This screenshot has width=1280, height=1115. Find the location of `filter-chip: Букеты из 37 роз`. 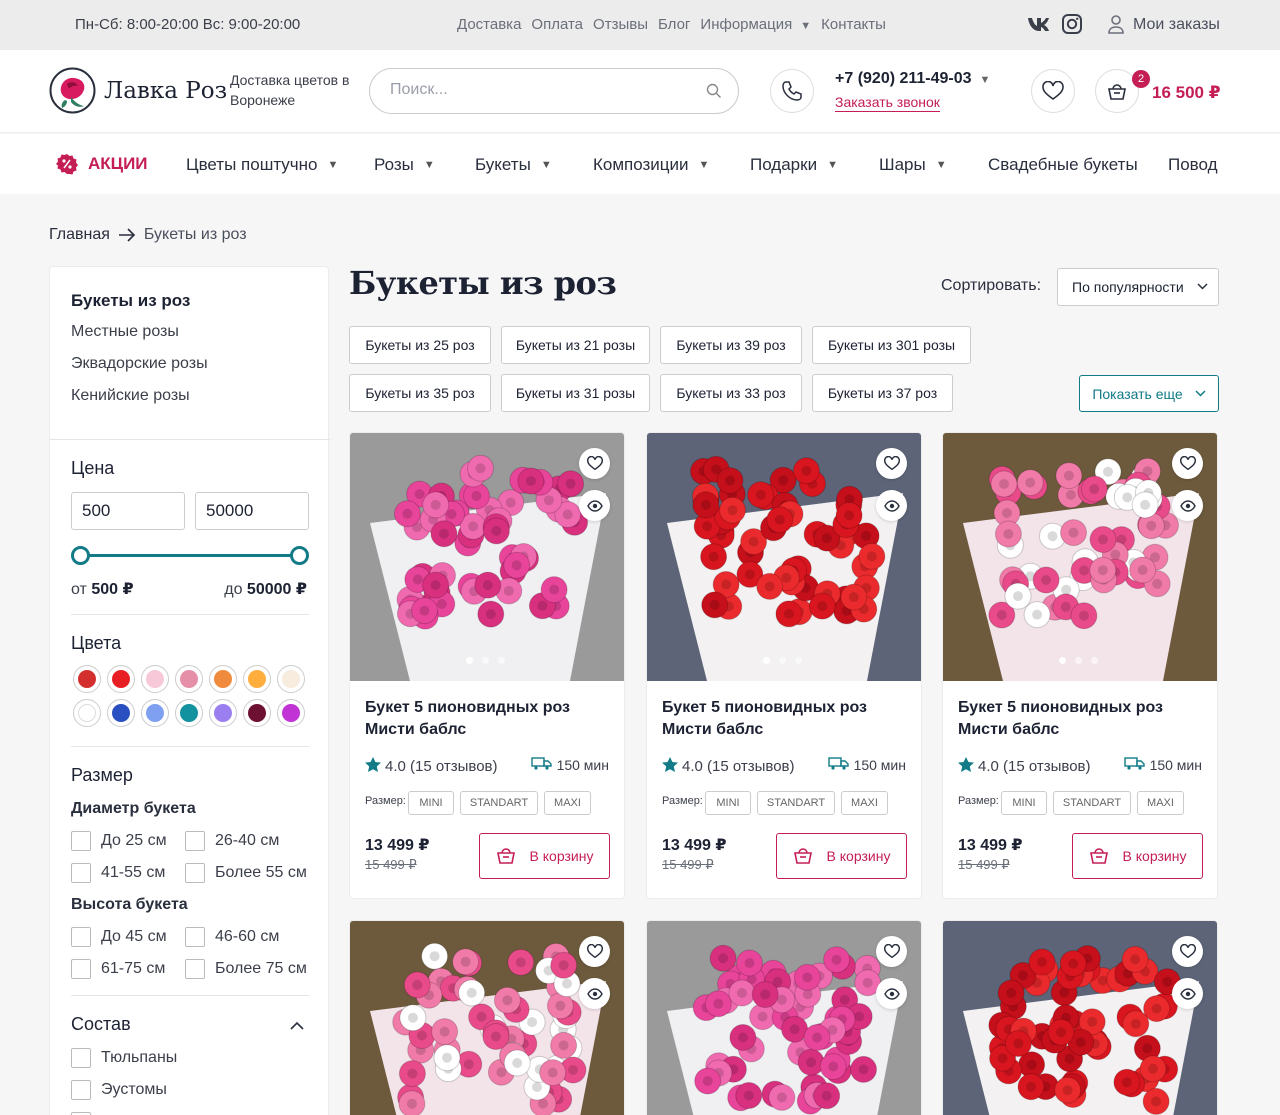

filter-chip: Букеты из 37 роз is located at coordinates (882, 393).